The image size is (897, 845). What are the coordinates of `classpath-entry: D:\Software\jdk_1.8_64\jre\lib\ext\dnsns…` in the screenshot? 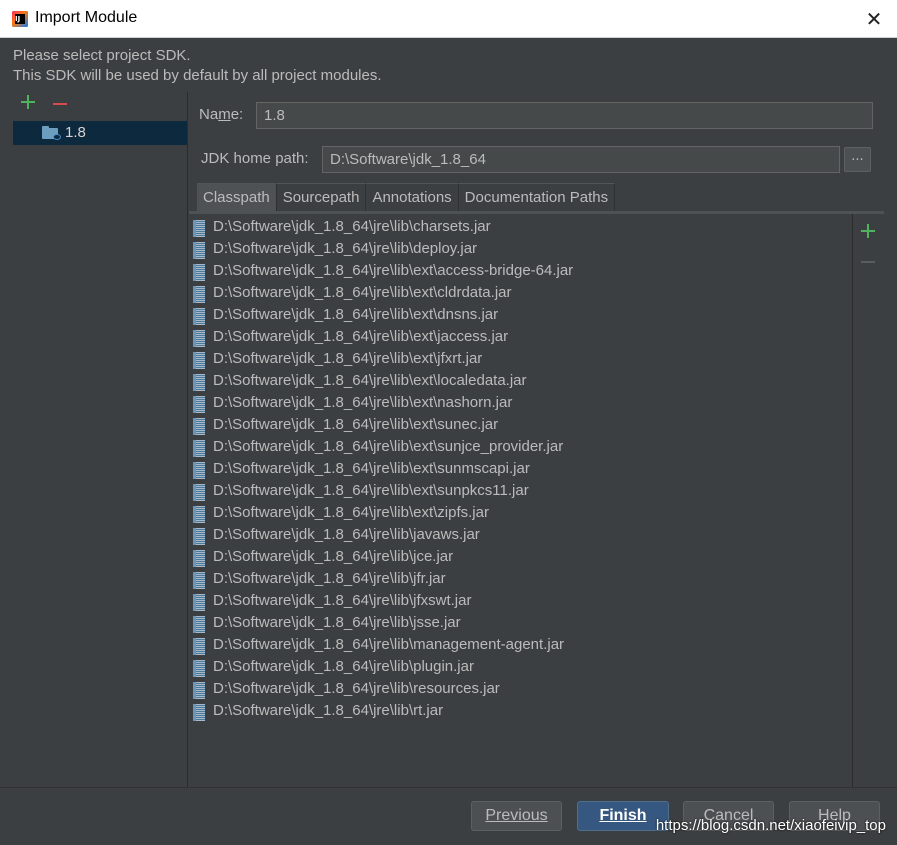 It's located at (356, 314).